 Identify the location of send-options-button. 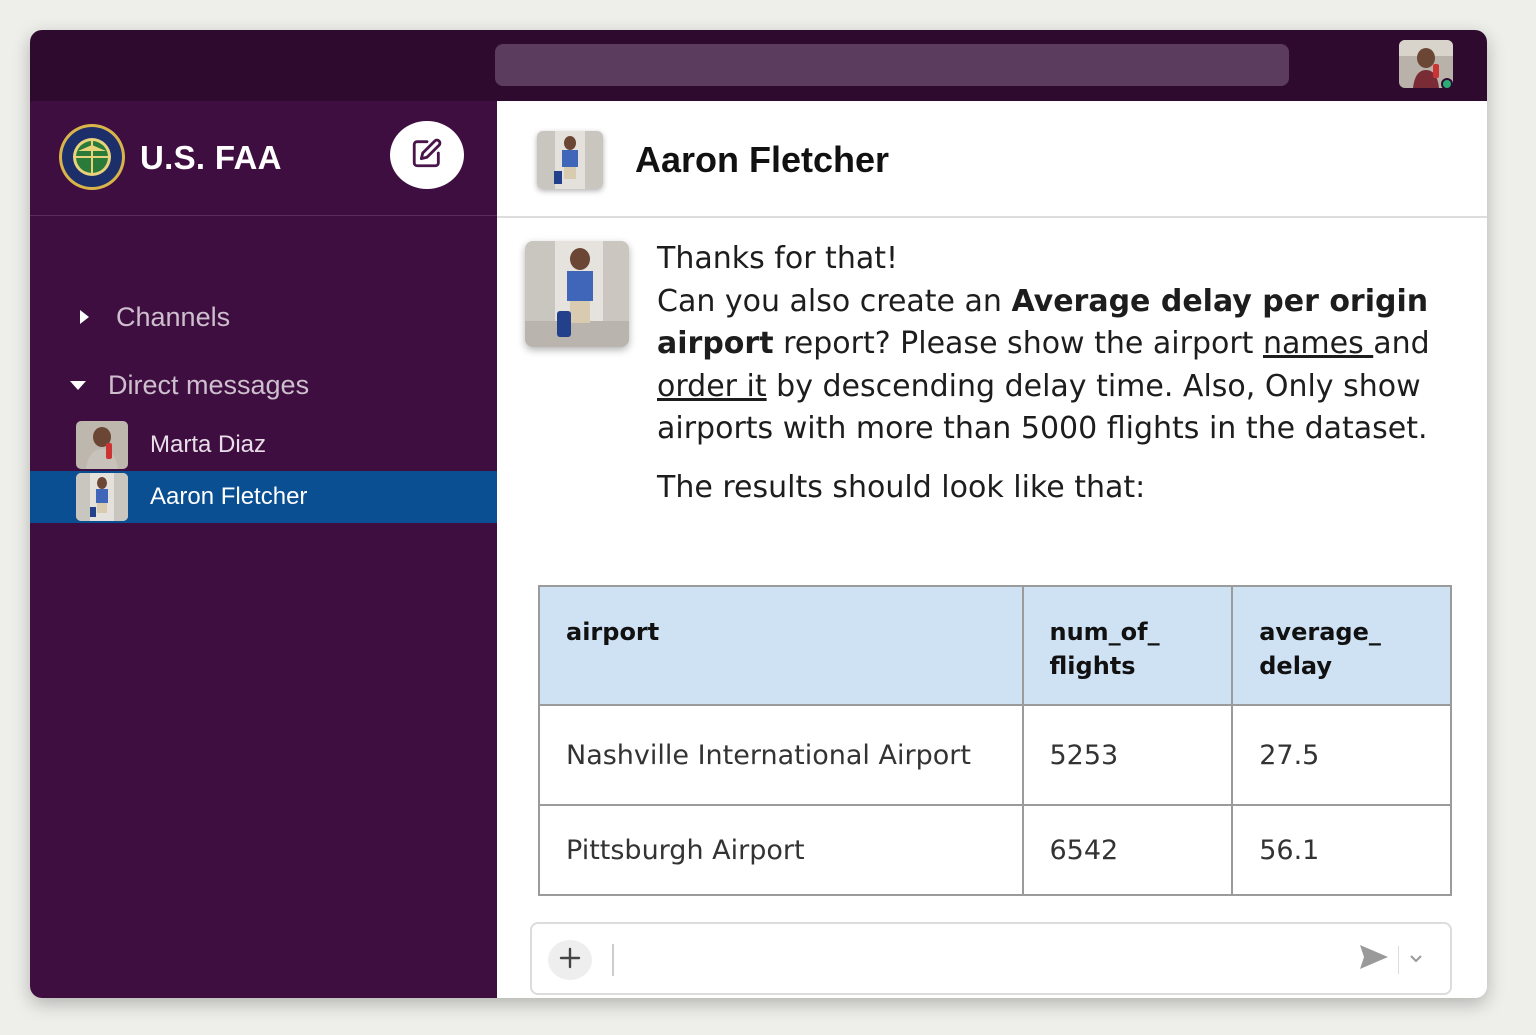
(1416, 960).